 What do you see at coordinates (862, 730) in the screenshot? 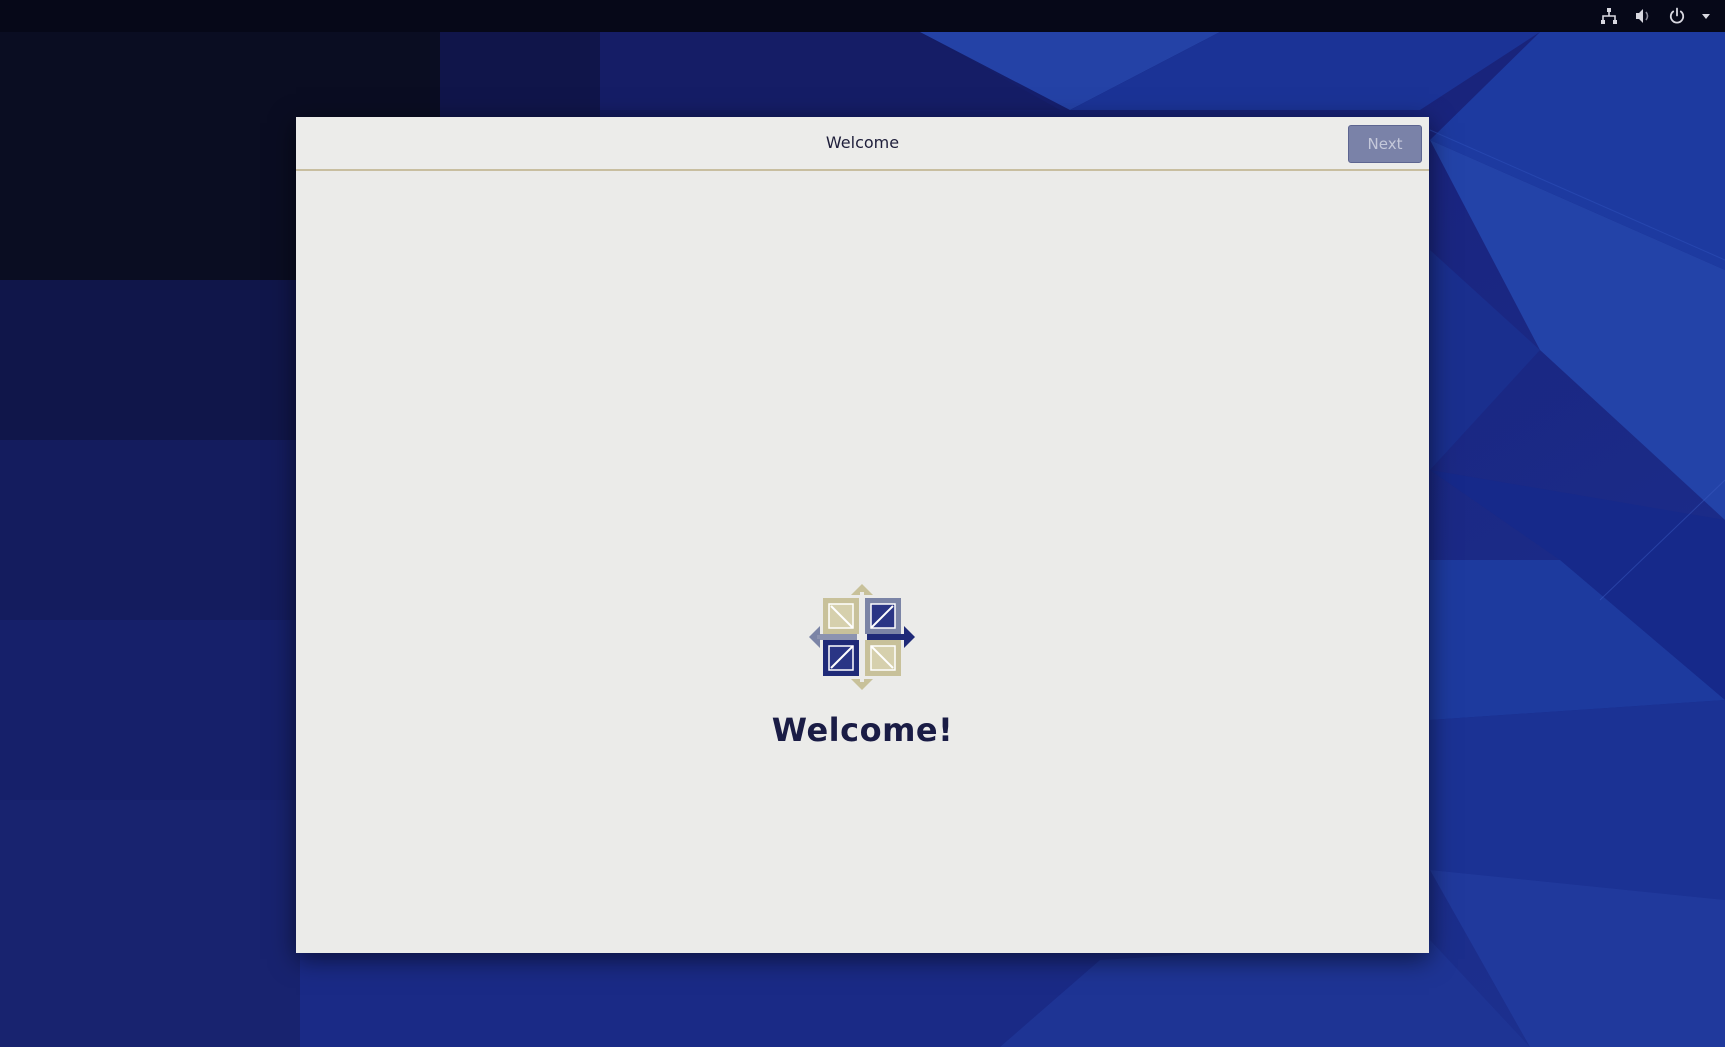
I see `welcome-heading: Welcome!` at bounding box center [862, 730].